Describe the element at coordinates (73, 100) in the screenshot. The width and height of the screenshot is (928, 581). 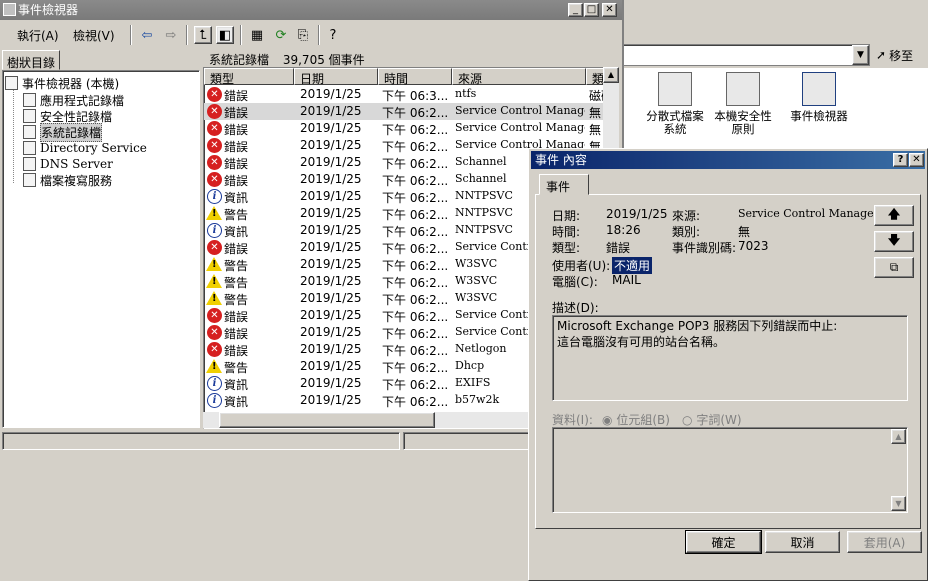
I see `tree-item-application: 應用程式記錄檔` at that location.